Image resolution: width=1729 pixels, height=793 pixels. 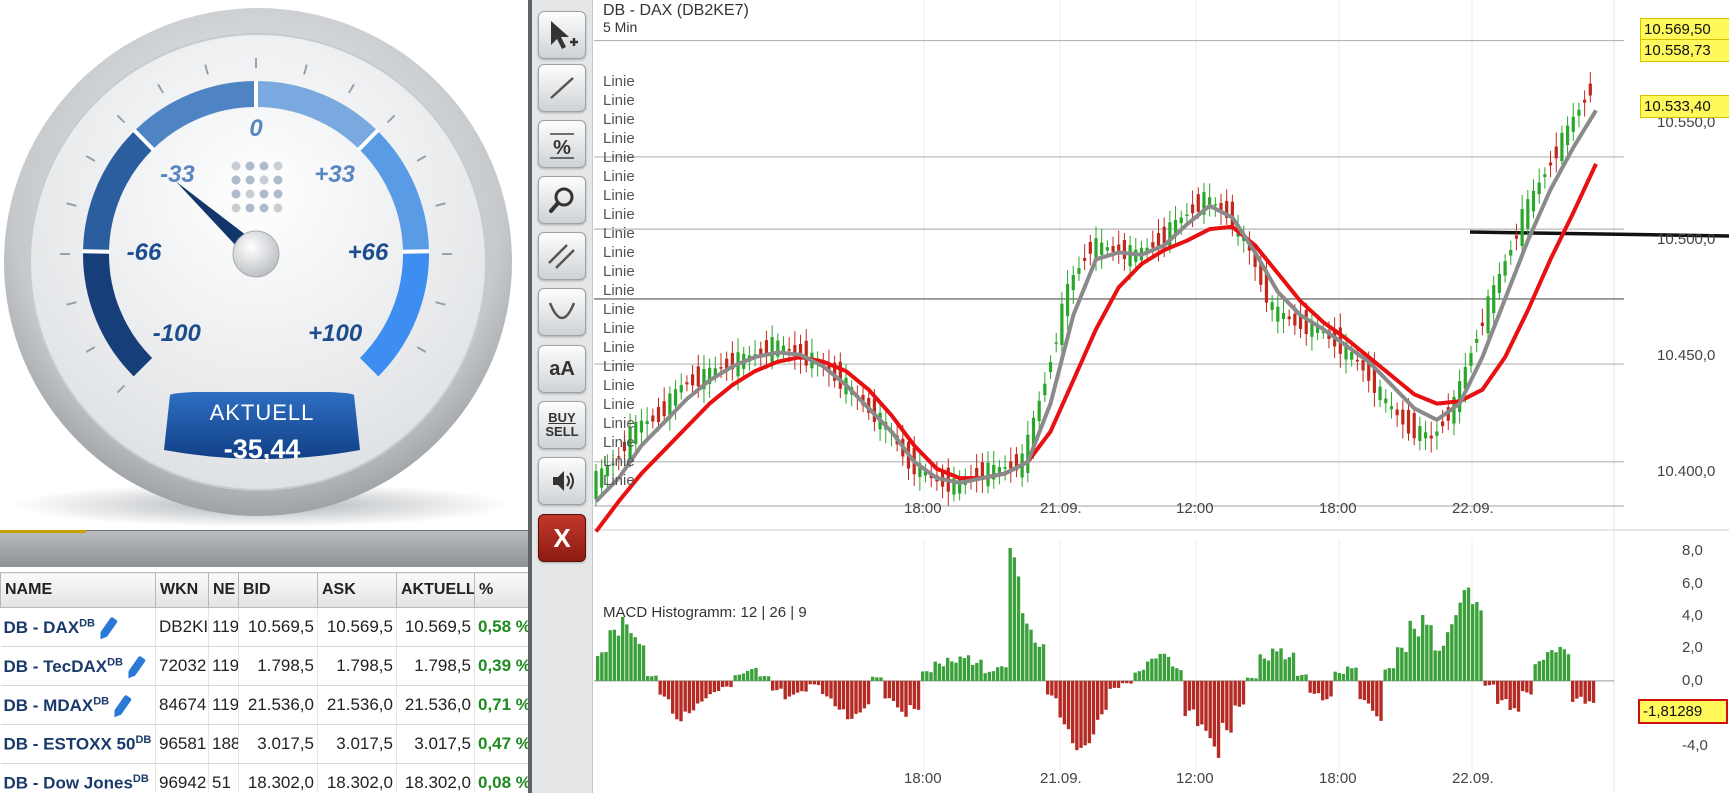 I want to click on percent-tool-button: %, so click(x=562, y=144).